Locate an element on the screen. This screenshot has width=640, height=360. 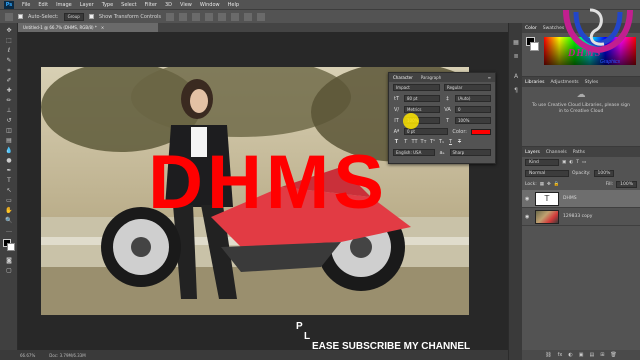
fill-field: 100% is located at coordinates (626, 184).